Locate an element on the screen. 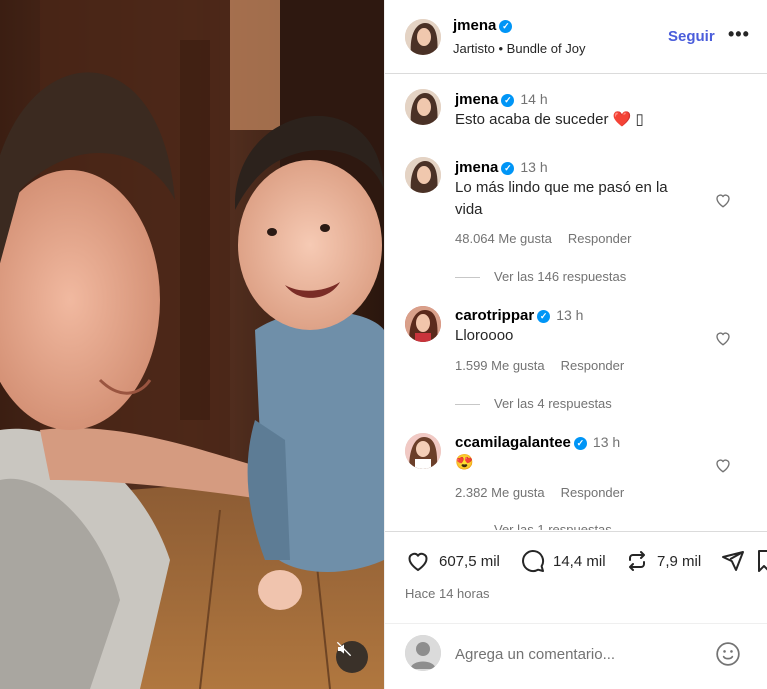 The width and height of the screenshot is (767, 689). comment-username: ccamilagalantee is located at coordinates (513, 442).